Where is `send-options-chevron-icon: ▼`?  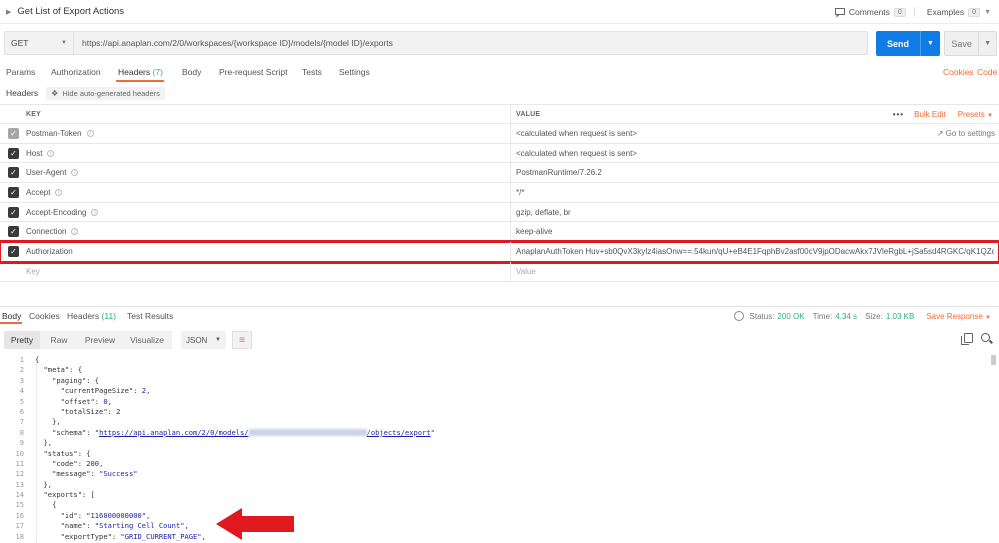
send-options-chevron-icon: ▼ is located at coordinates (930, 43).